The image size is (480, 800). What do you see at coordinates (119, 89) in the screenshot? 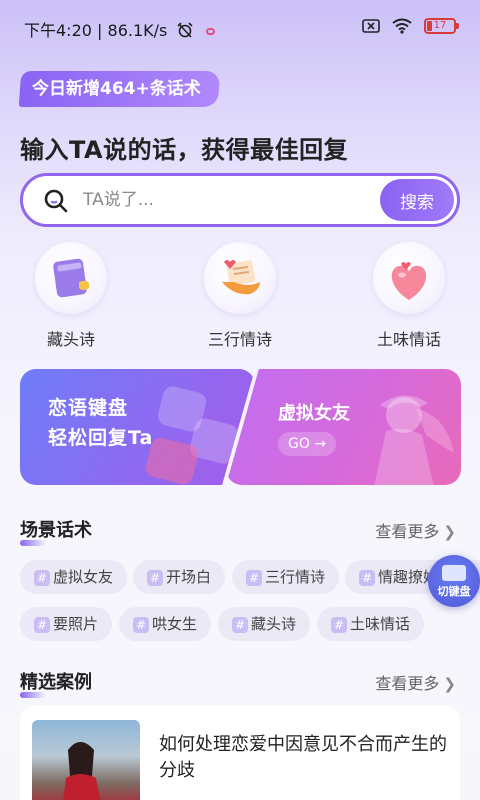
I see `daily-new-badge: 今日新增464+条话术` at bounding box center [119, 89].